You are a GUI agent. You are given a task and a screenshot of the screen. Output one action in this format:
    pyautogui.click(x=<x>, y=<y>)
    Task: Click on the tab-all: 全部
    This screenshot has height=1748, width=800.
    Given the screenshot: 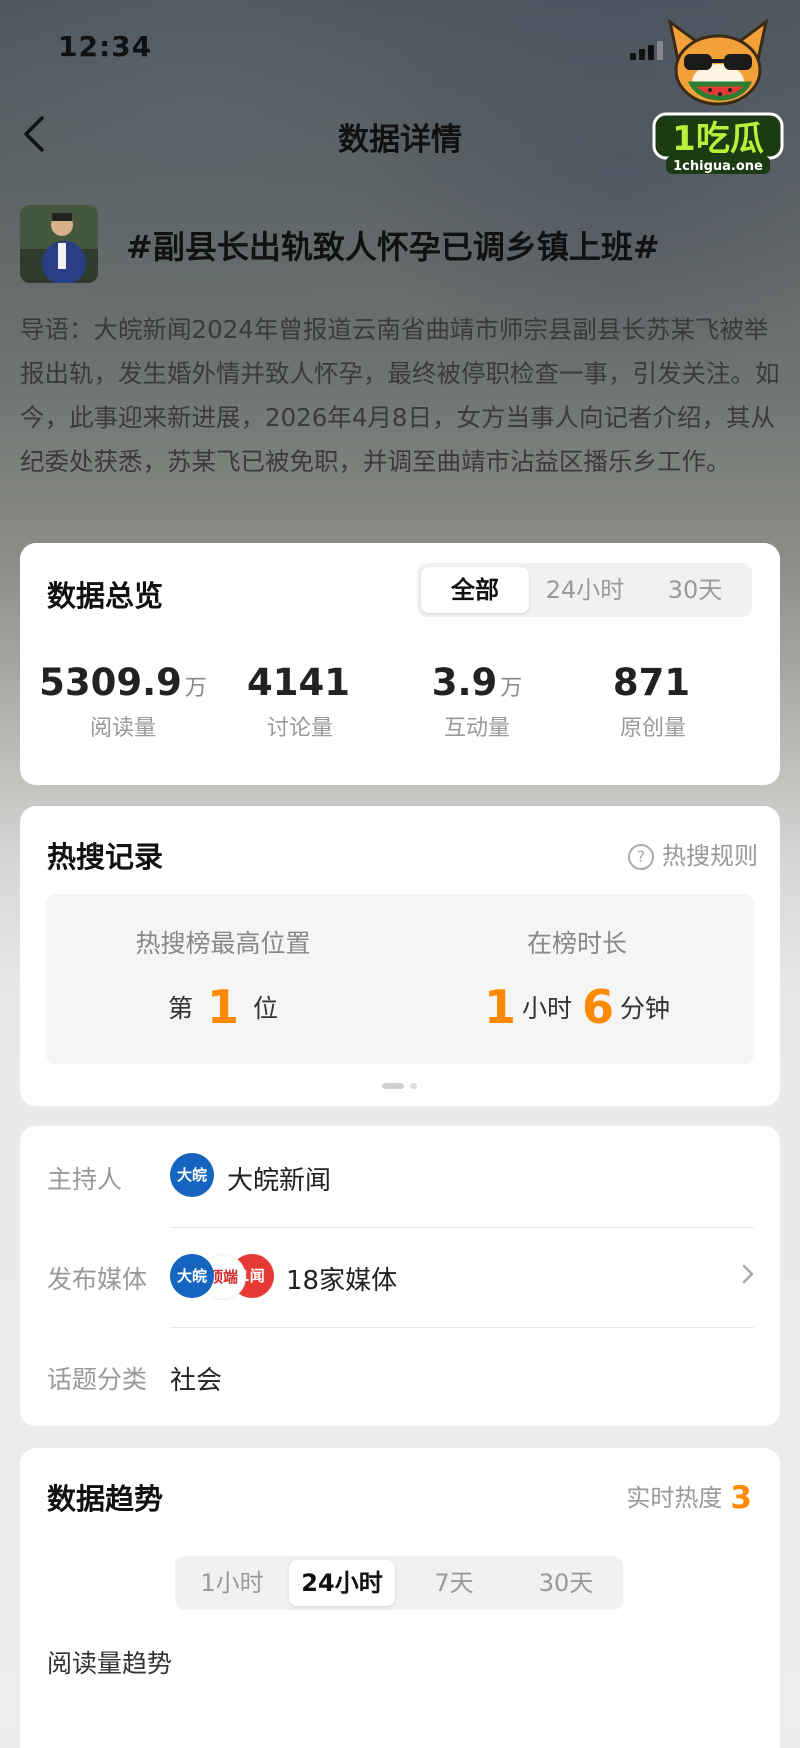 What is the action you would take?
    pyautogui.click(x=475, y=590)
    